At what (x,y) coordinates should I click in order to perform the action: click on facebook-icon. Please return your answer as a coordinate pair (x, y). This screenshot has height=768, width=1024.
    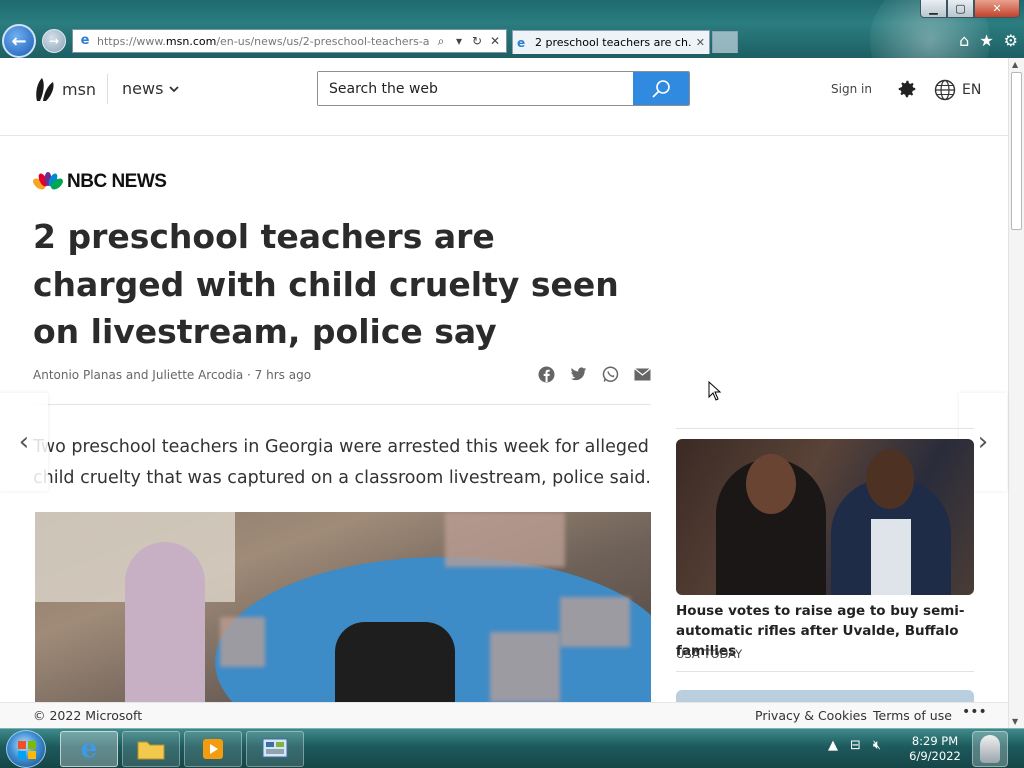
    Looking at the image, I should click on (546, 374).